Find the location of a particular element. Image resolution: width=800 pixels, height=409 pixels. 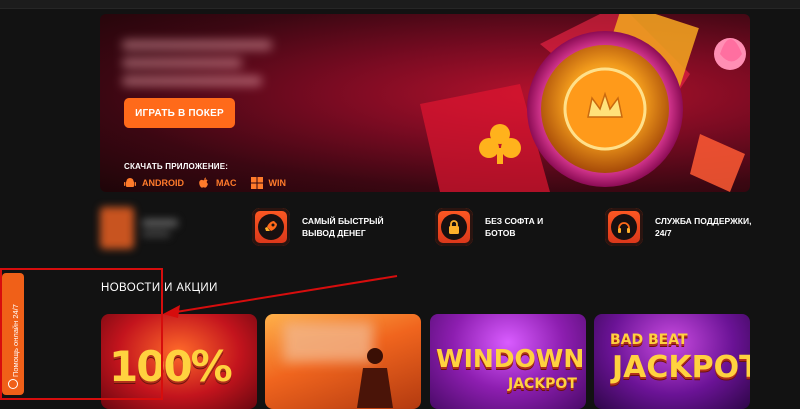

news-card-bad-beat-jackpot: BAD BEAT JACKPOT is located at coordinates (672, 361).